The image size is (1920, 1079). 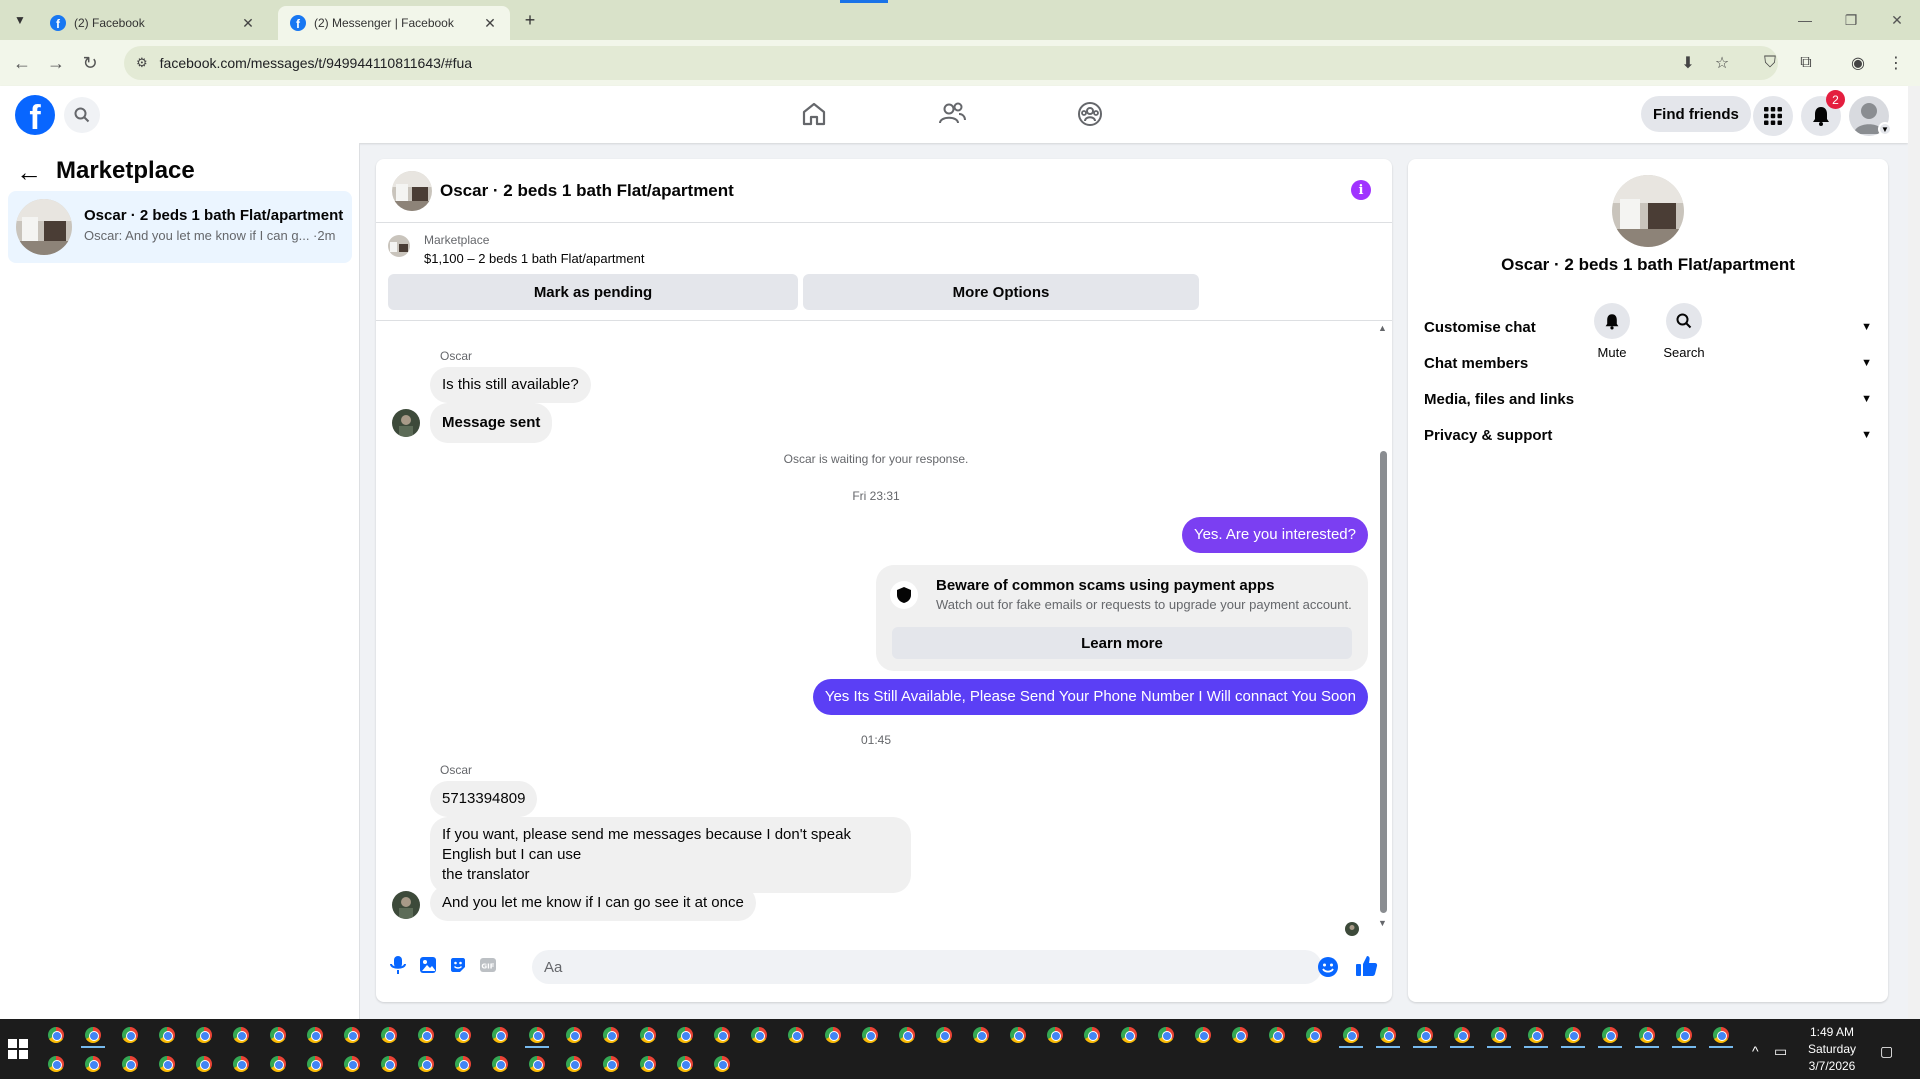 I want to click on close-icon: ✕, so click(x=490, y=23).